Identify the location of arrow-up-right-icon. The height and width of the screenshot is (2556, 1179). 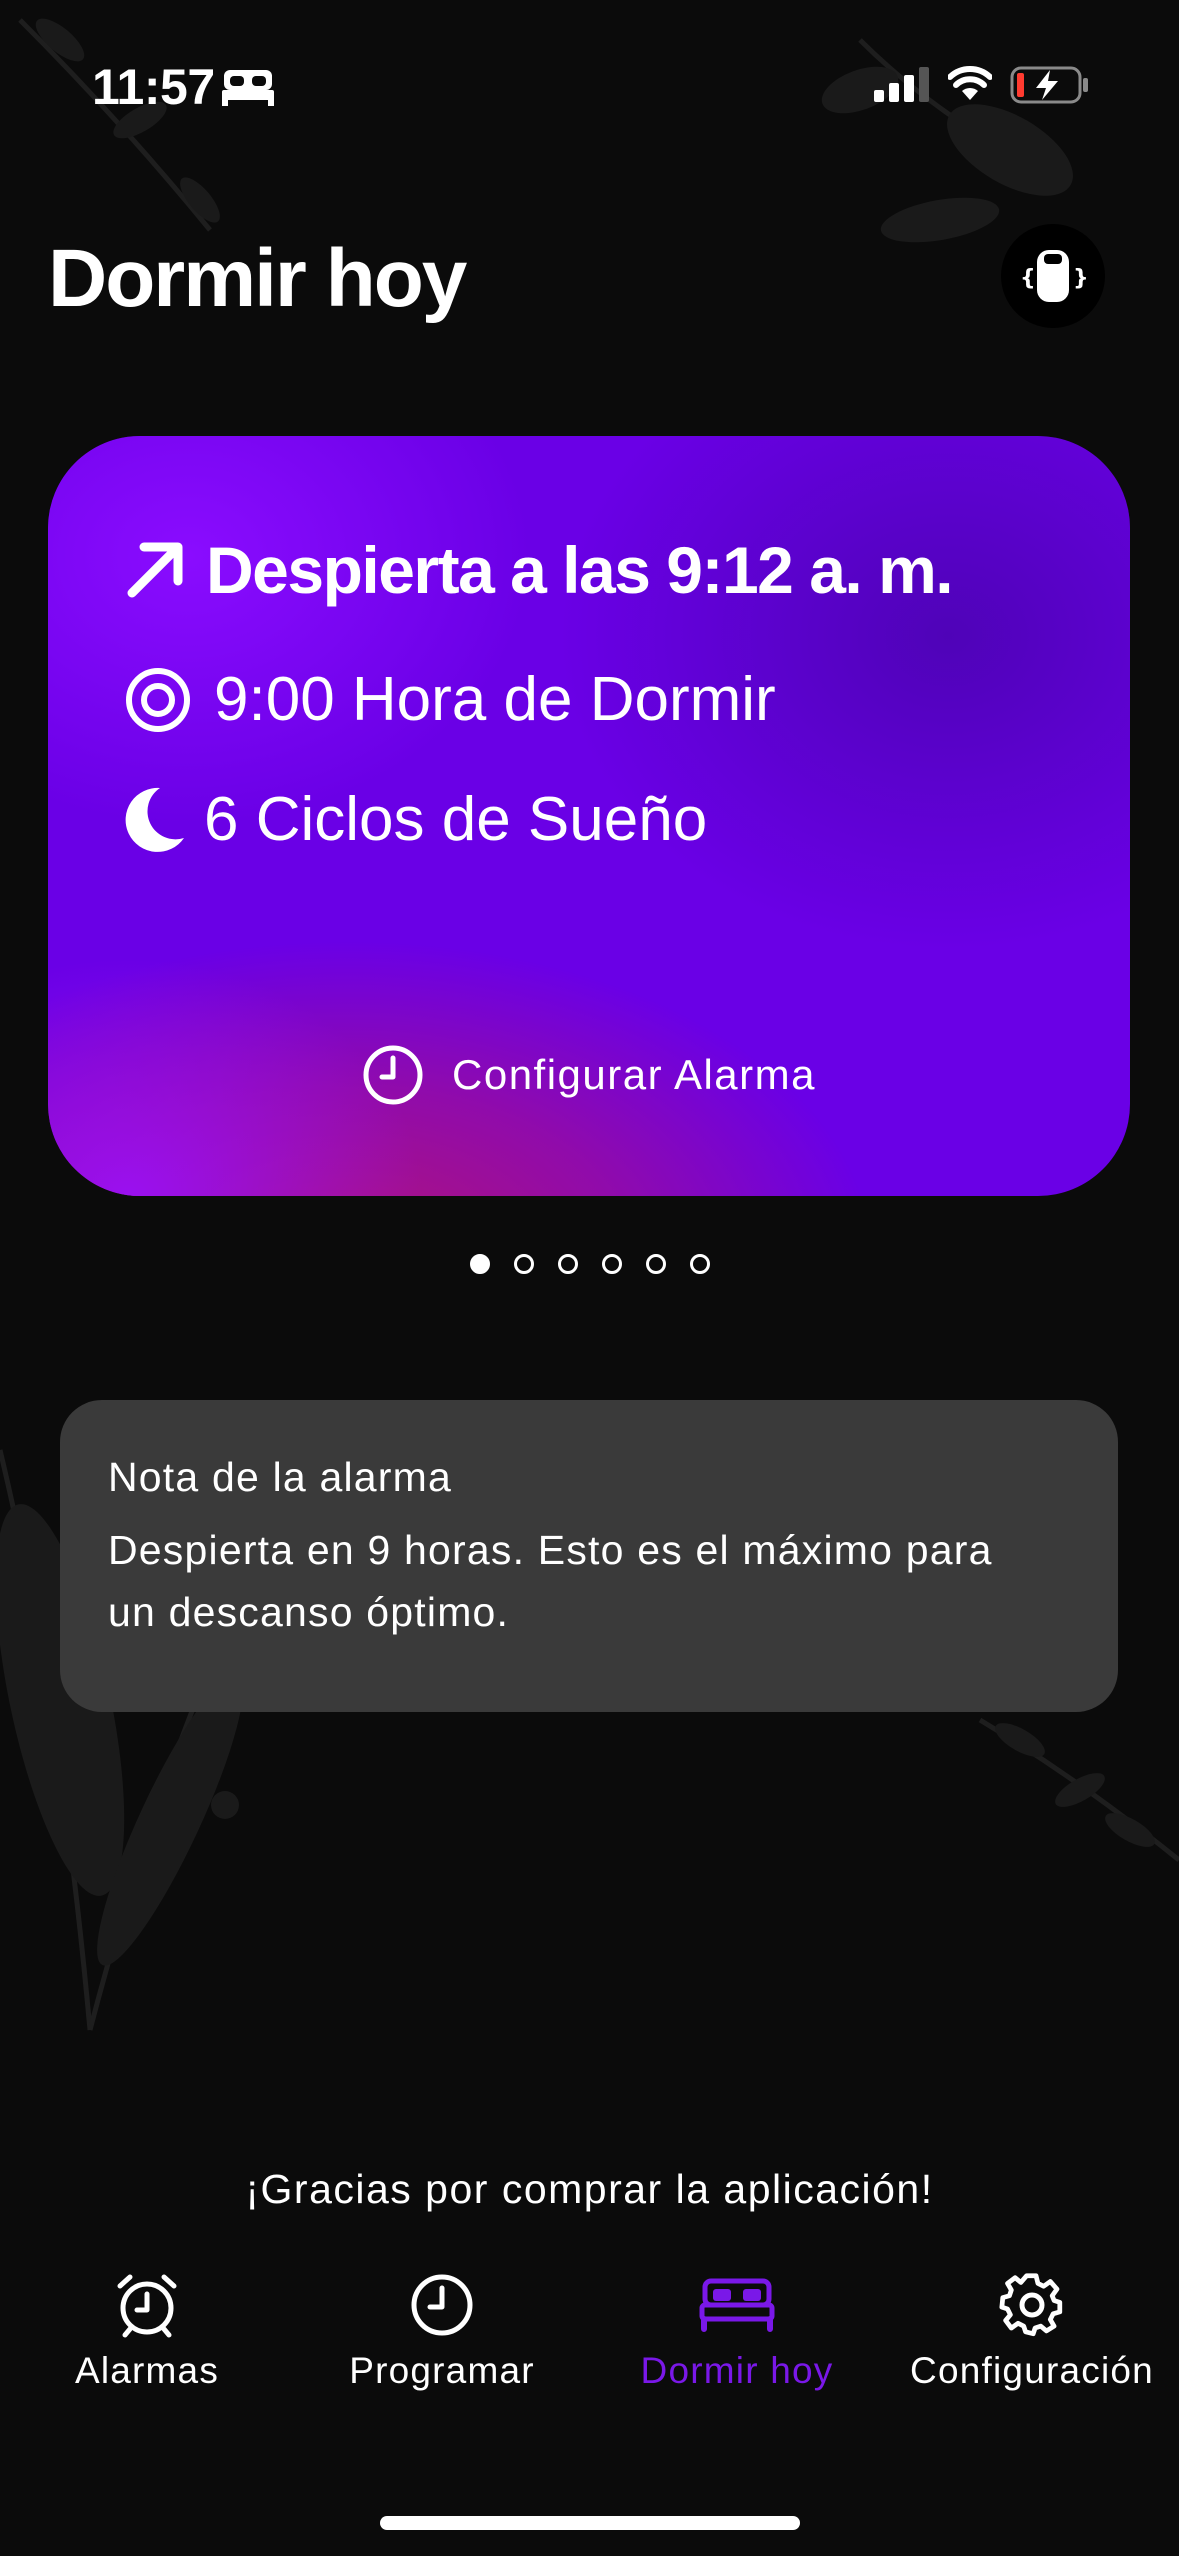
(155, 570).